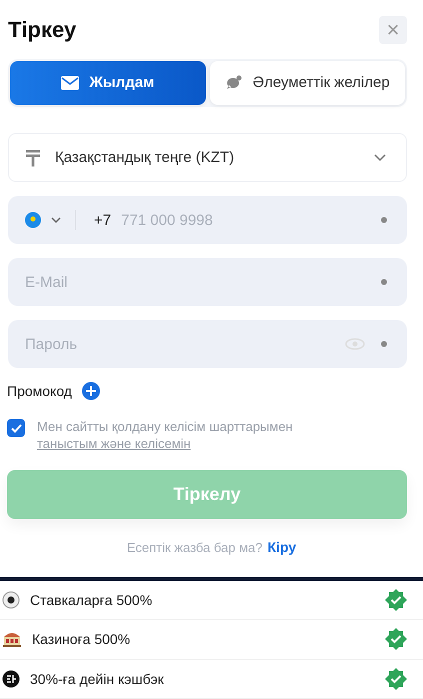 Image resolution: width=423 pixels, height=699 pixels. I want to click on email-field: E-Mail, so click(207, 282).